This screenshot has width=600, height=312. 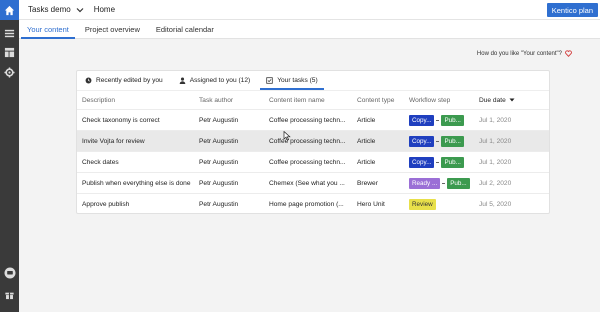 I want to click on project-name: Tasks demo, so click(x=49, y=9).